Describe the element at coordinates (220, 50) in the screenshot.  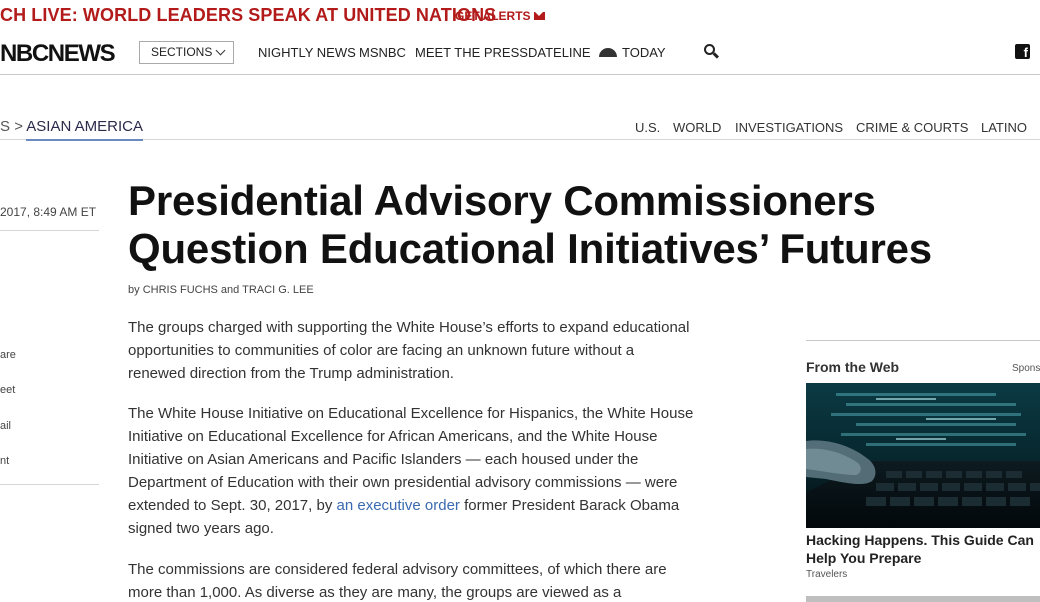
I see `chevron-down-icon` at that location.